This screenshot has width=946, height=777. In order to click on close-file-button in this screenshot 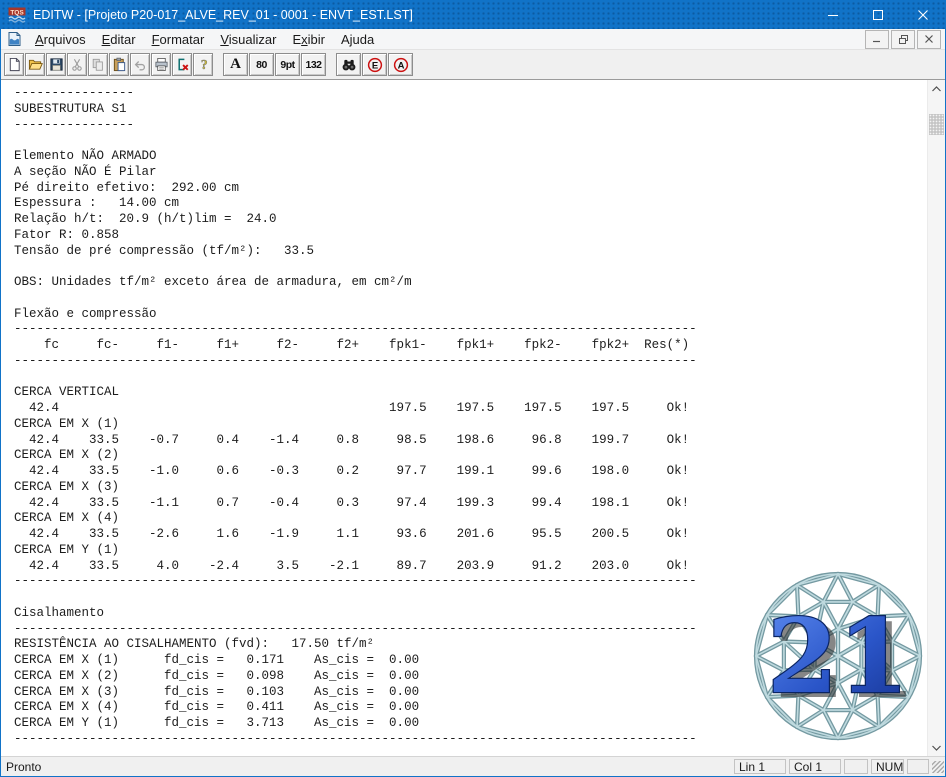, I will do `click(182, 64)`.